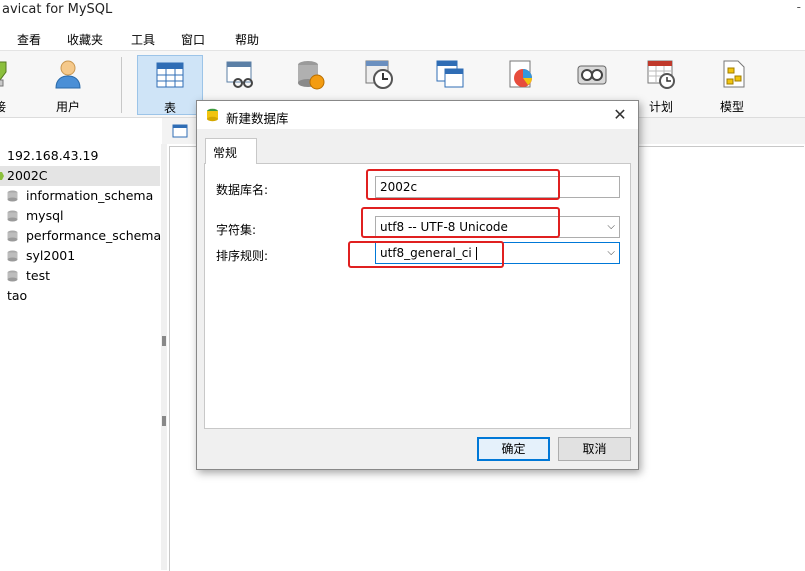 The height and width of the screenshot is (571, 805). What do you see at coordinates (734, 74) in the screenshot?
I see `model-icon` at bounding box center [734, 74].